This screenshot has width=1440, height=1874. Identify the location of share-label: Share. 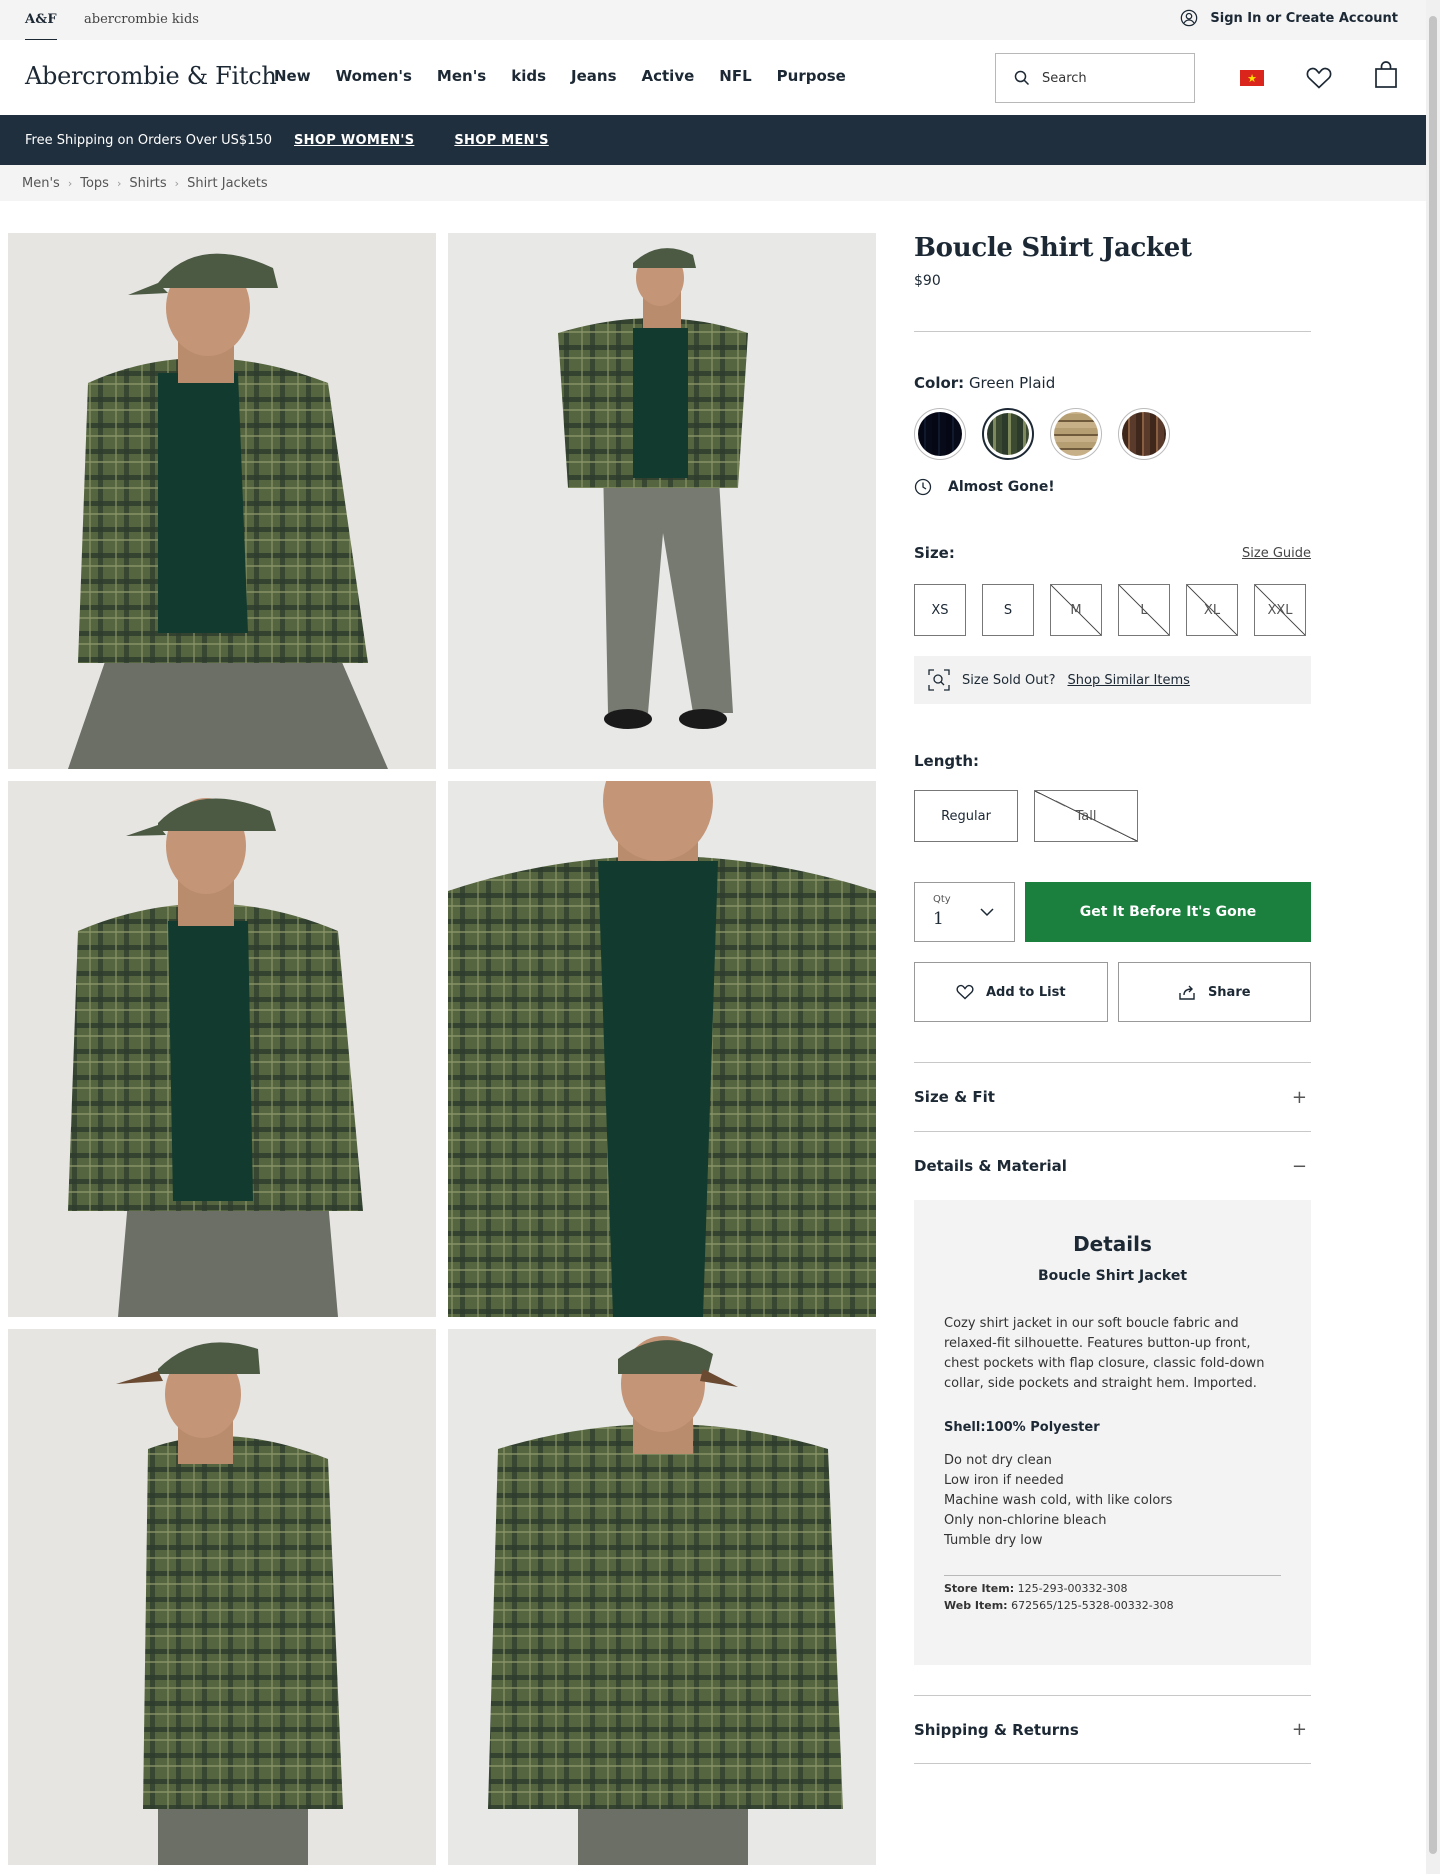
(1229, 992).